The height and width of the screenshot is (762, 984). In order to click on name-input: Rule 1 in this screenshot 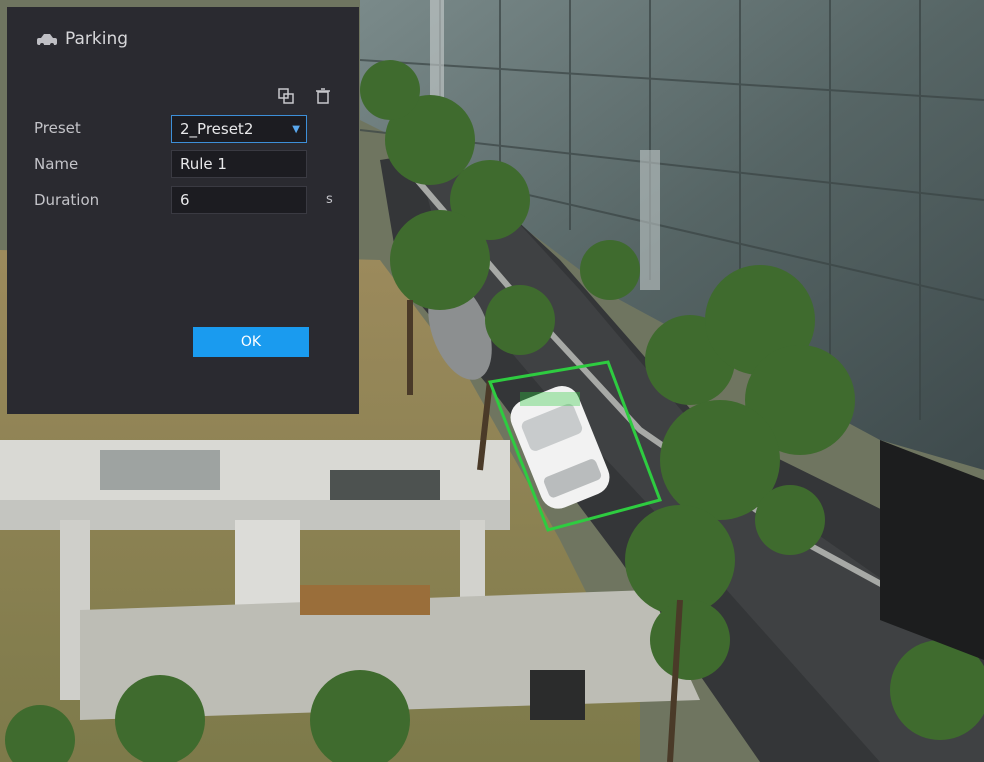, I will do `click(239, 164)`.